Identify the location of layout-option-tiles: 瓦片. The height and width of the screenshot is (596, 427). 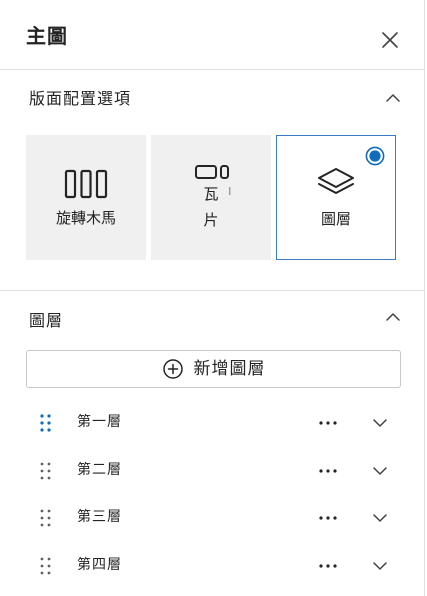
(211, 197).